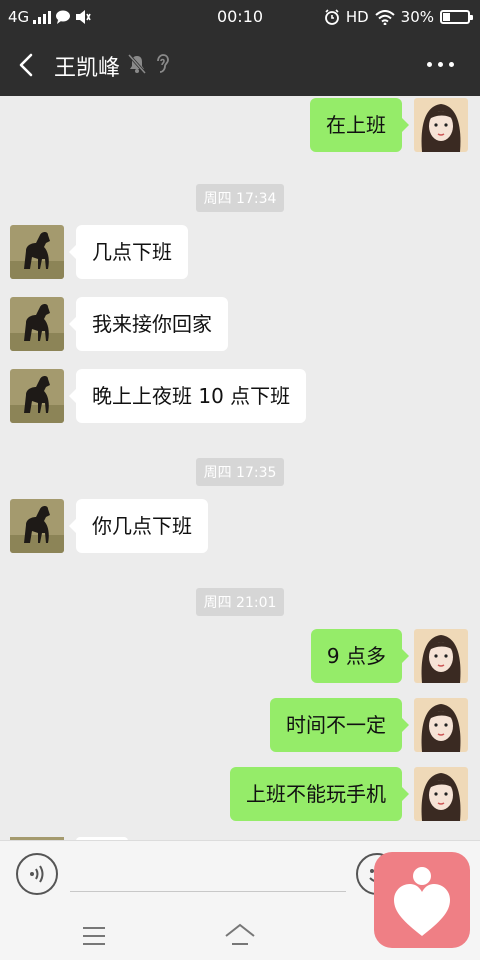  What do you see at coordinates (149, 64) in the screenshot?
I see `header-status-icons` at bounding box center [149, 64].